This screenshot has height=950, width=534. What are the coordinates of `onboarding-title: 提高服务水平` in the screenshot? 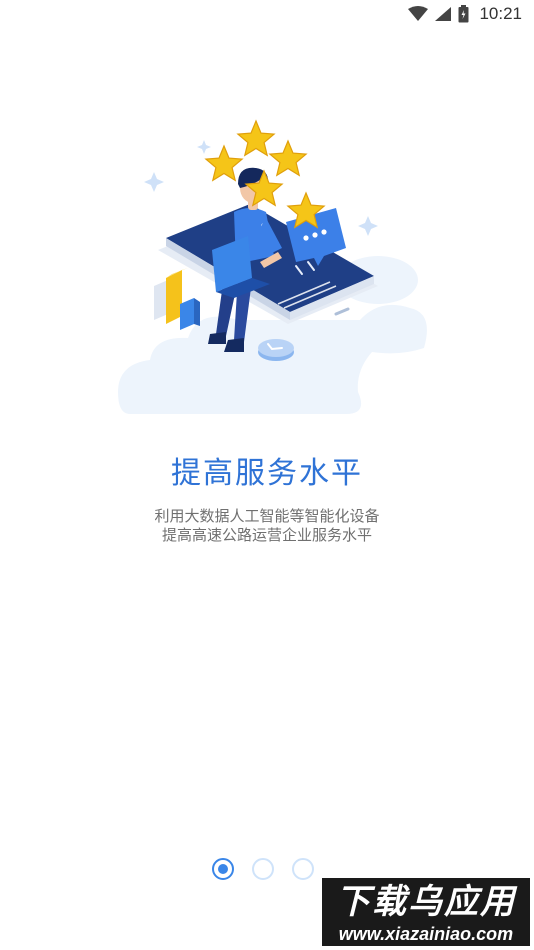 It's located at (267, 473).